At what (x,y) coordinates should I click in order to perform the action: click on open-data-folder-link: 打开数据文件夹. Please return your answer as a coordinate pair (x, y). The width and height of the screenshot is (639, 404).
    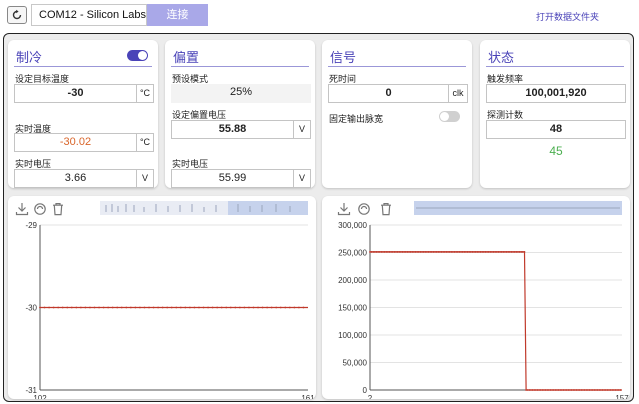
    Looking at the image, I should click on (567, 16).